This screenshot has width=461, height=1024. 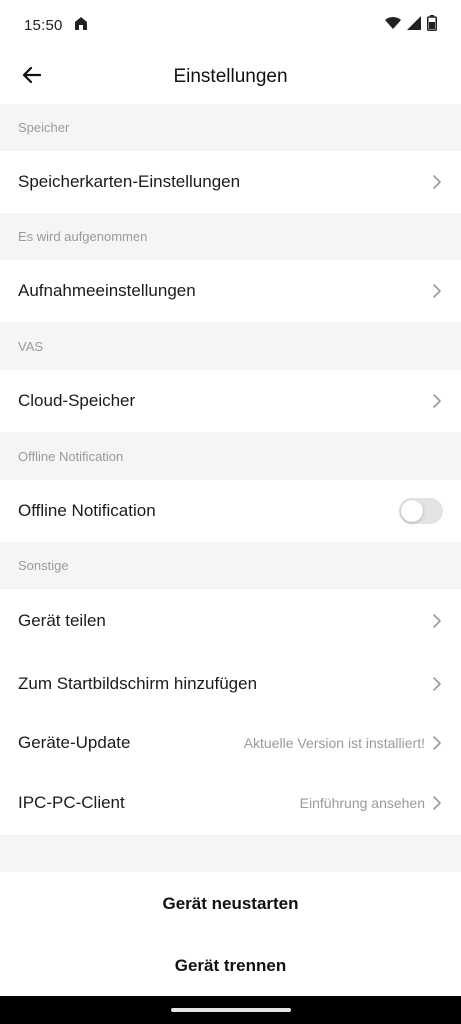 What do you see at coordinates (230, 25) in the screenshot?
I see `status-bar: 15:50` at bounding box center [230, 25].